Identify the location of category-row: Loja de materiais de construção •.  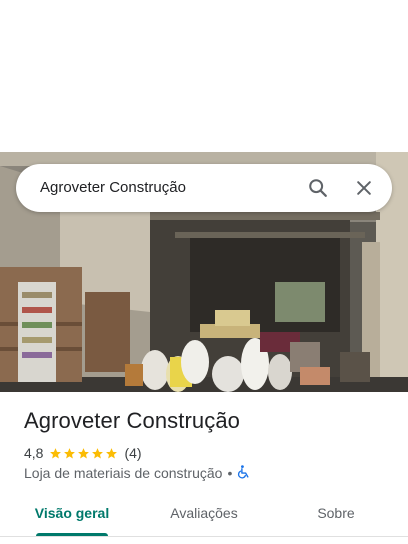
(137, 473).